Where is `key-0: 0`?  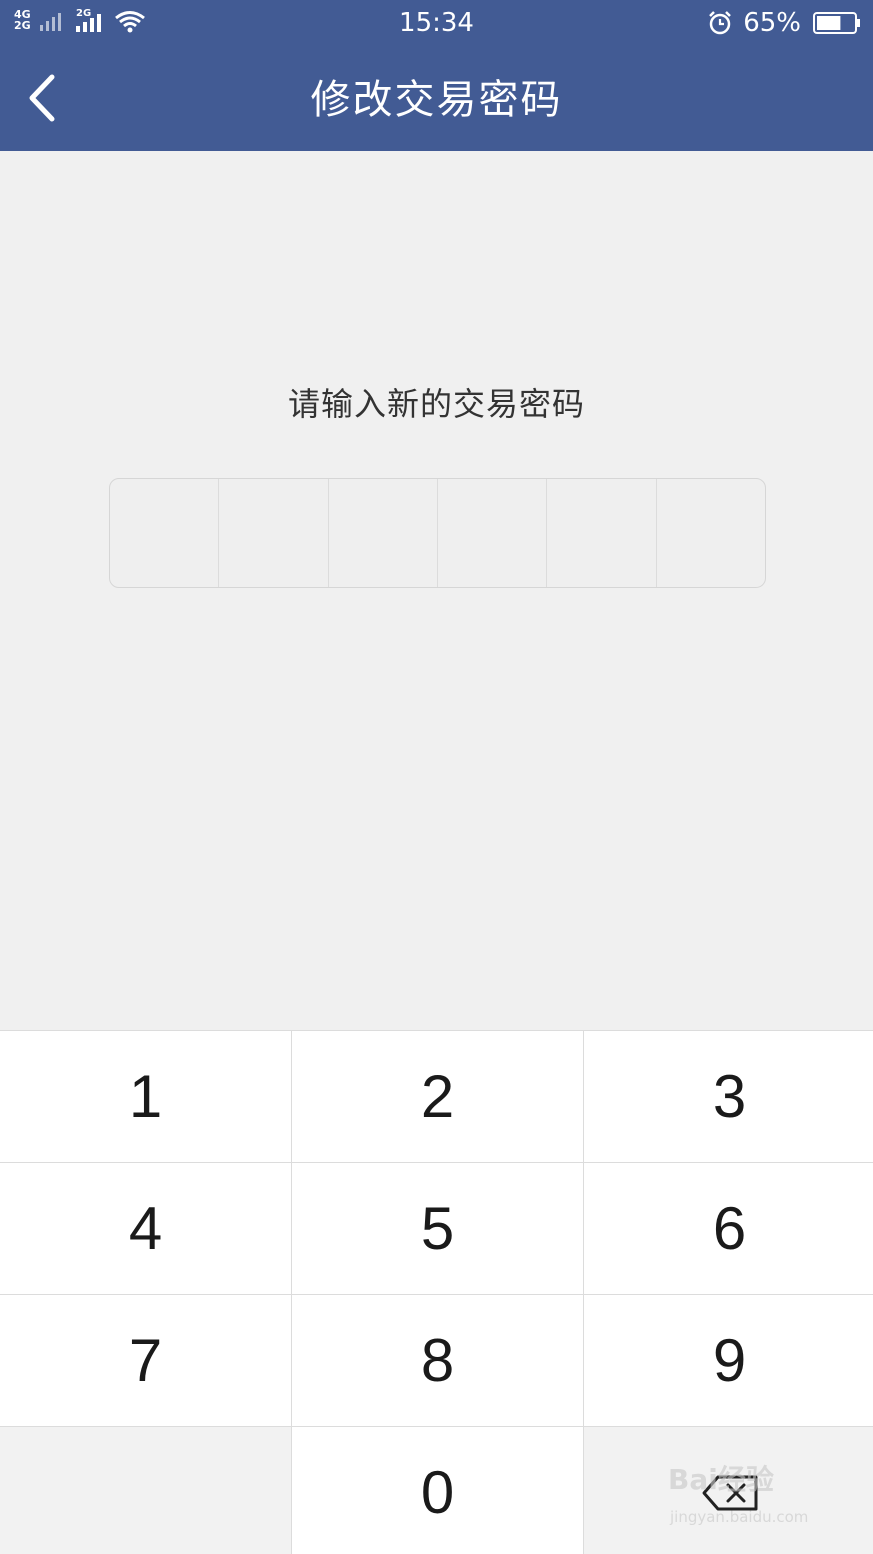
key-0: 0 is located at coordinates (437, 1490).